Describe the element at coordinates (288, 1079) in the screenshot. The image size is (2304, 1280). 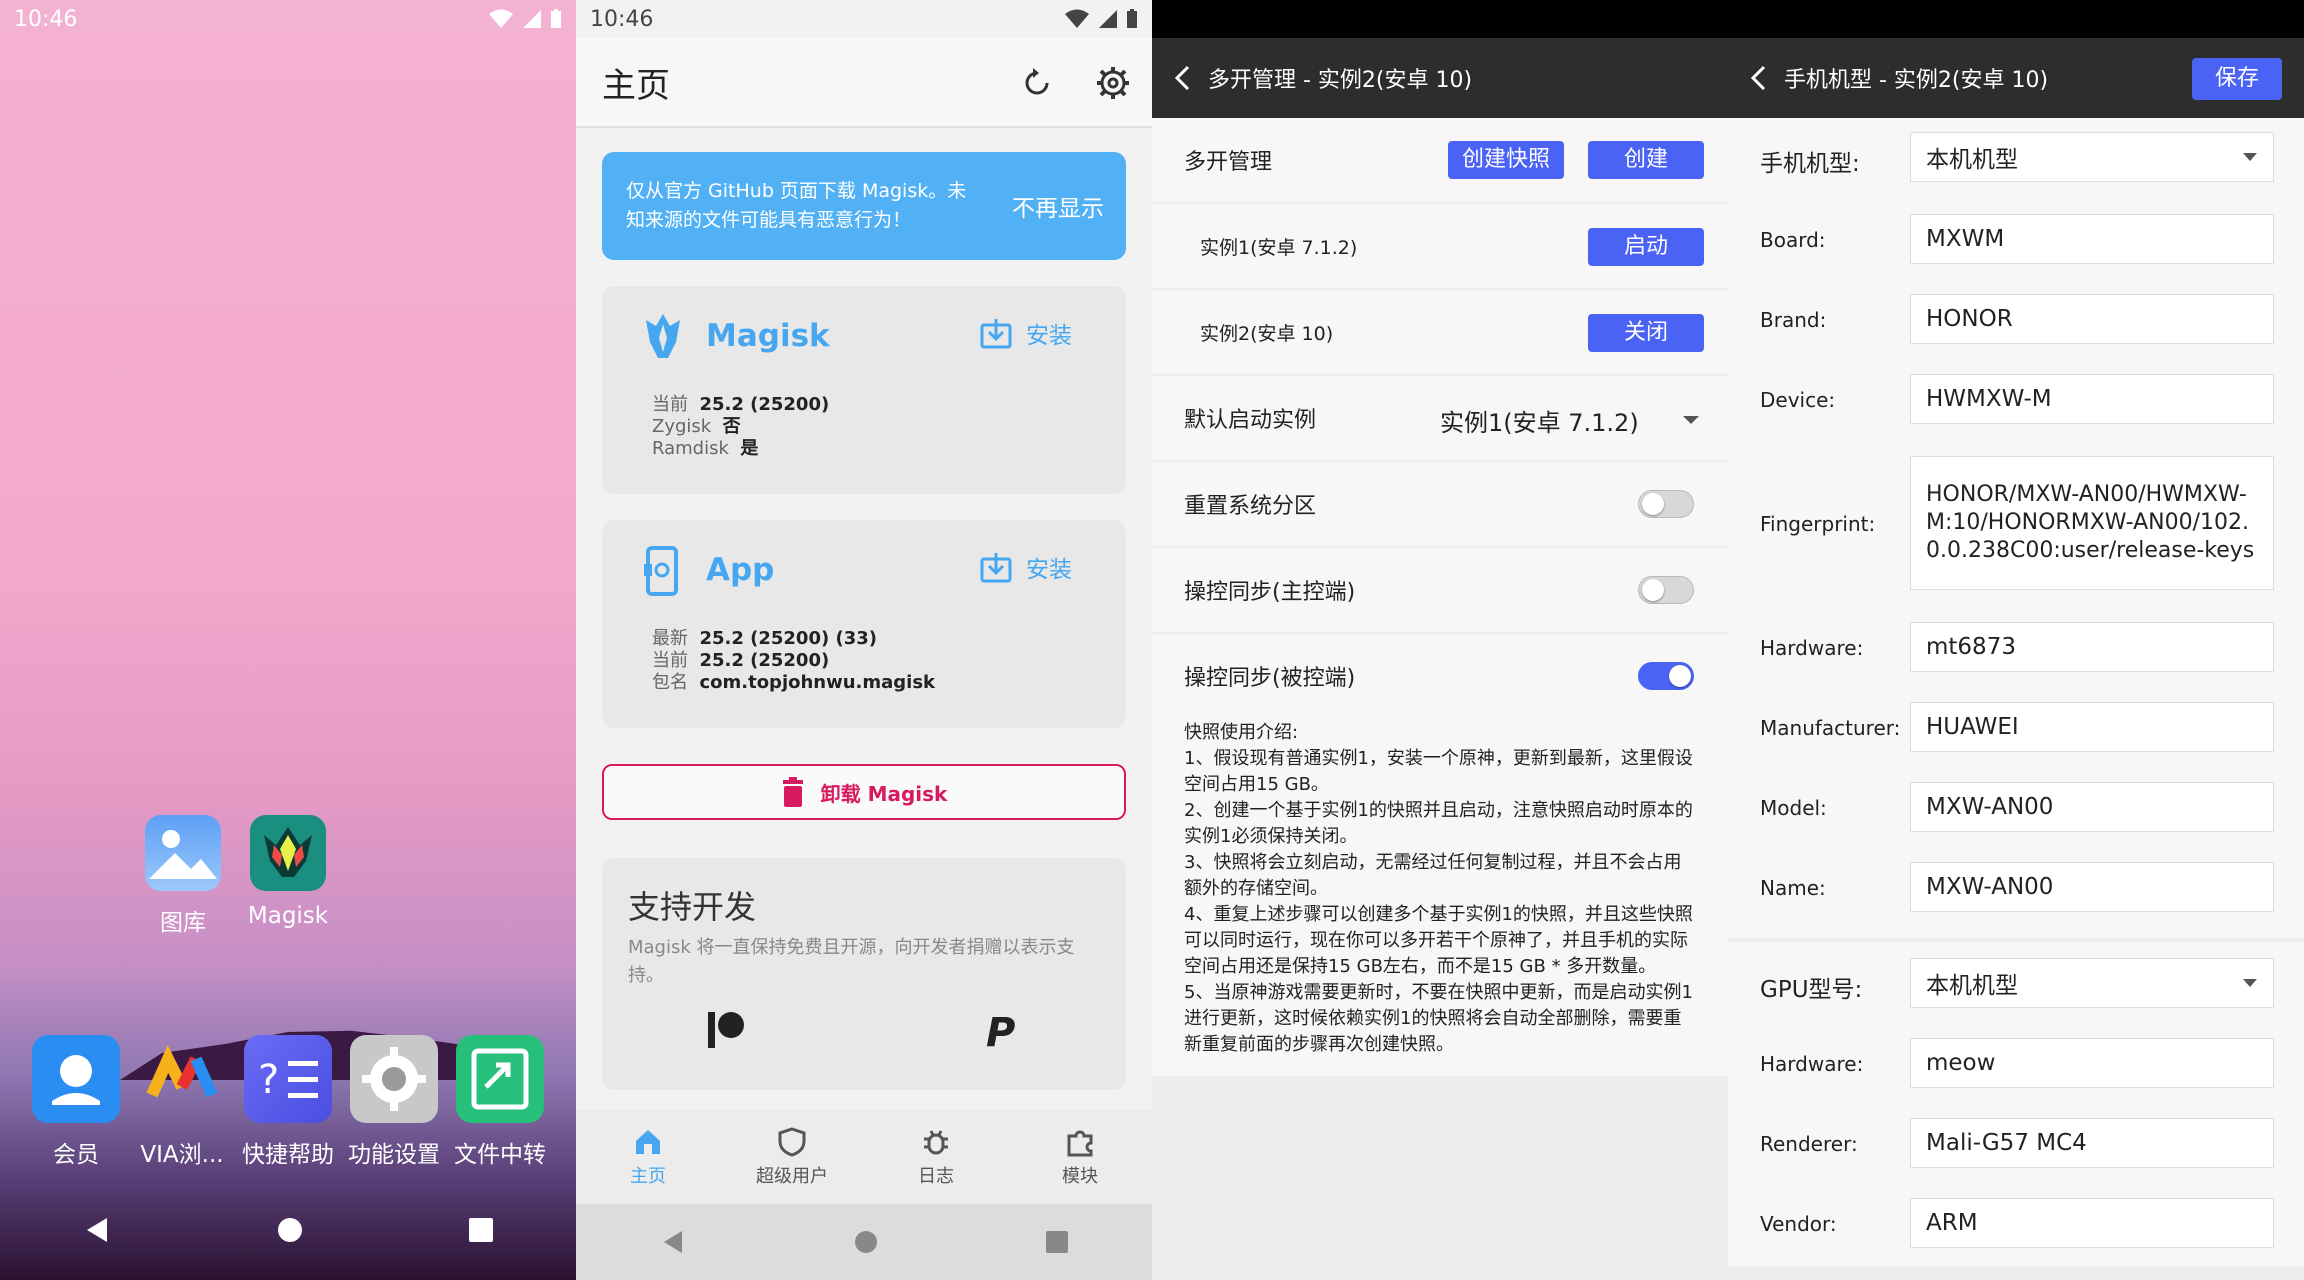
I see `quick-help-icon: ?` at that location.